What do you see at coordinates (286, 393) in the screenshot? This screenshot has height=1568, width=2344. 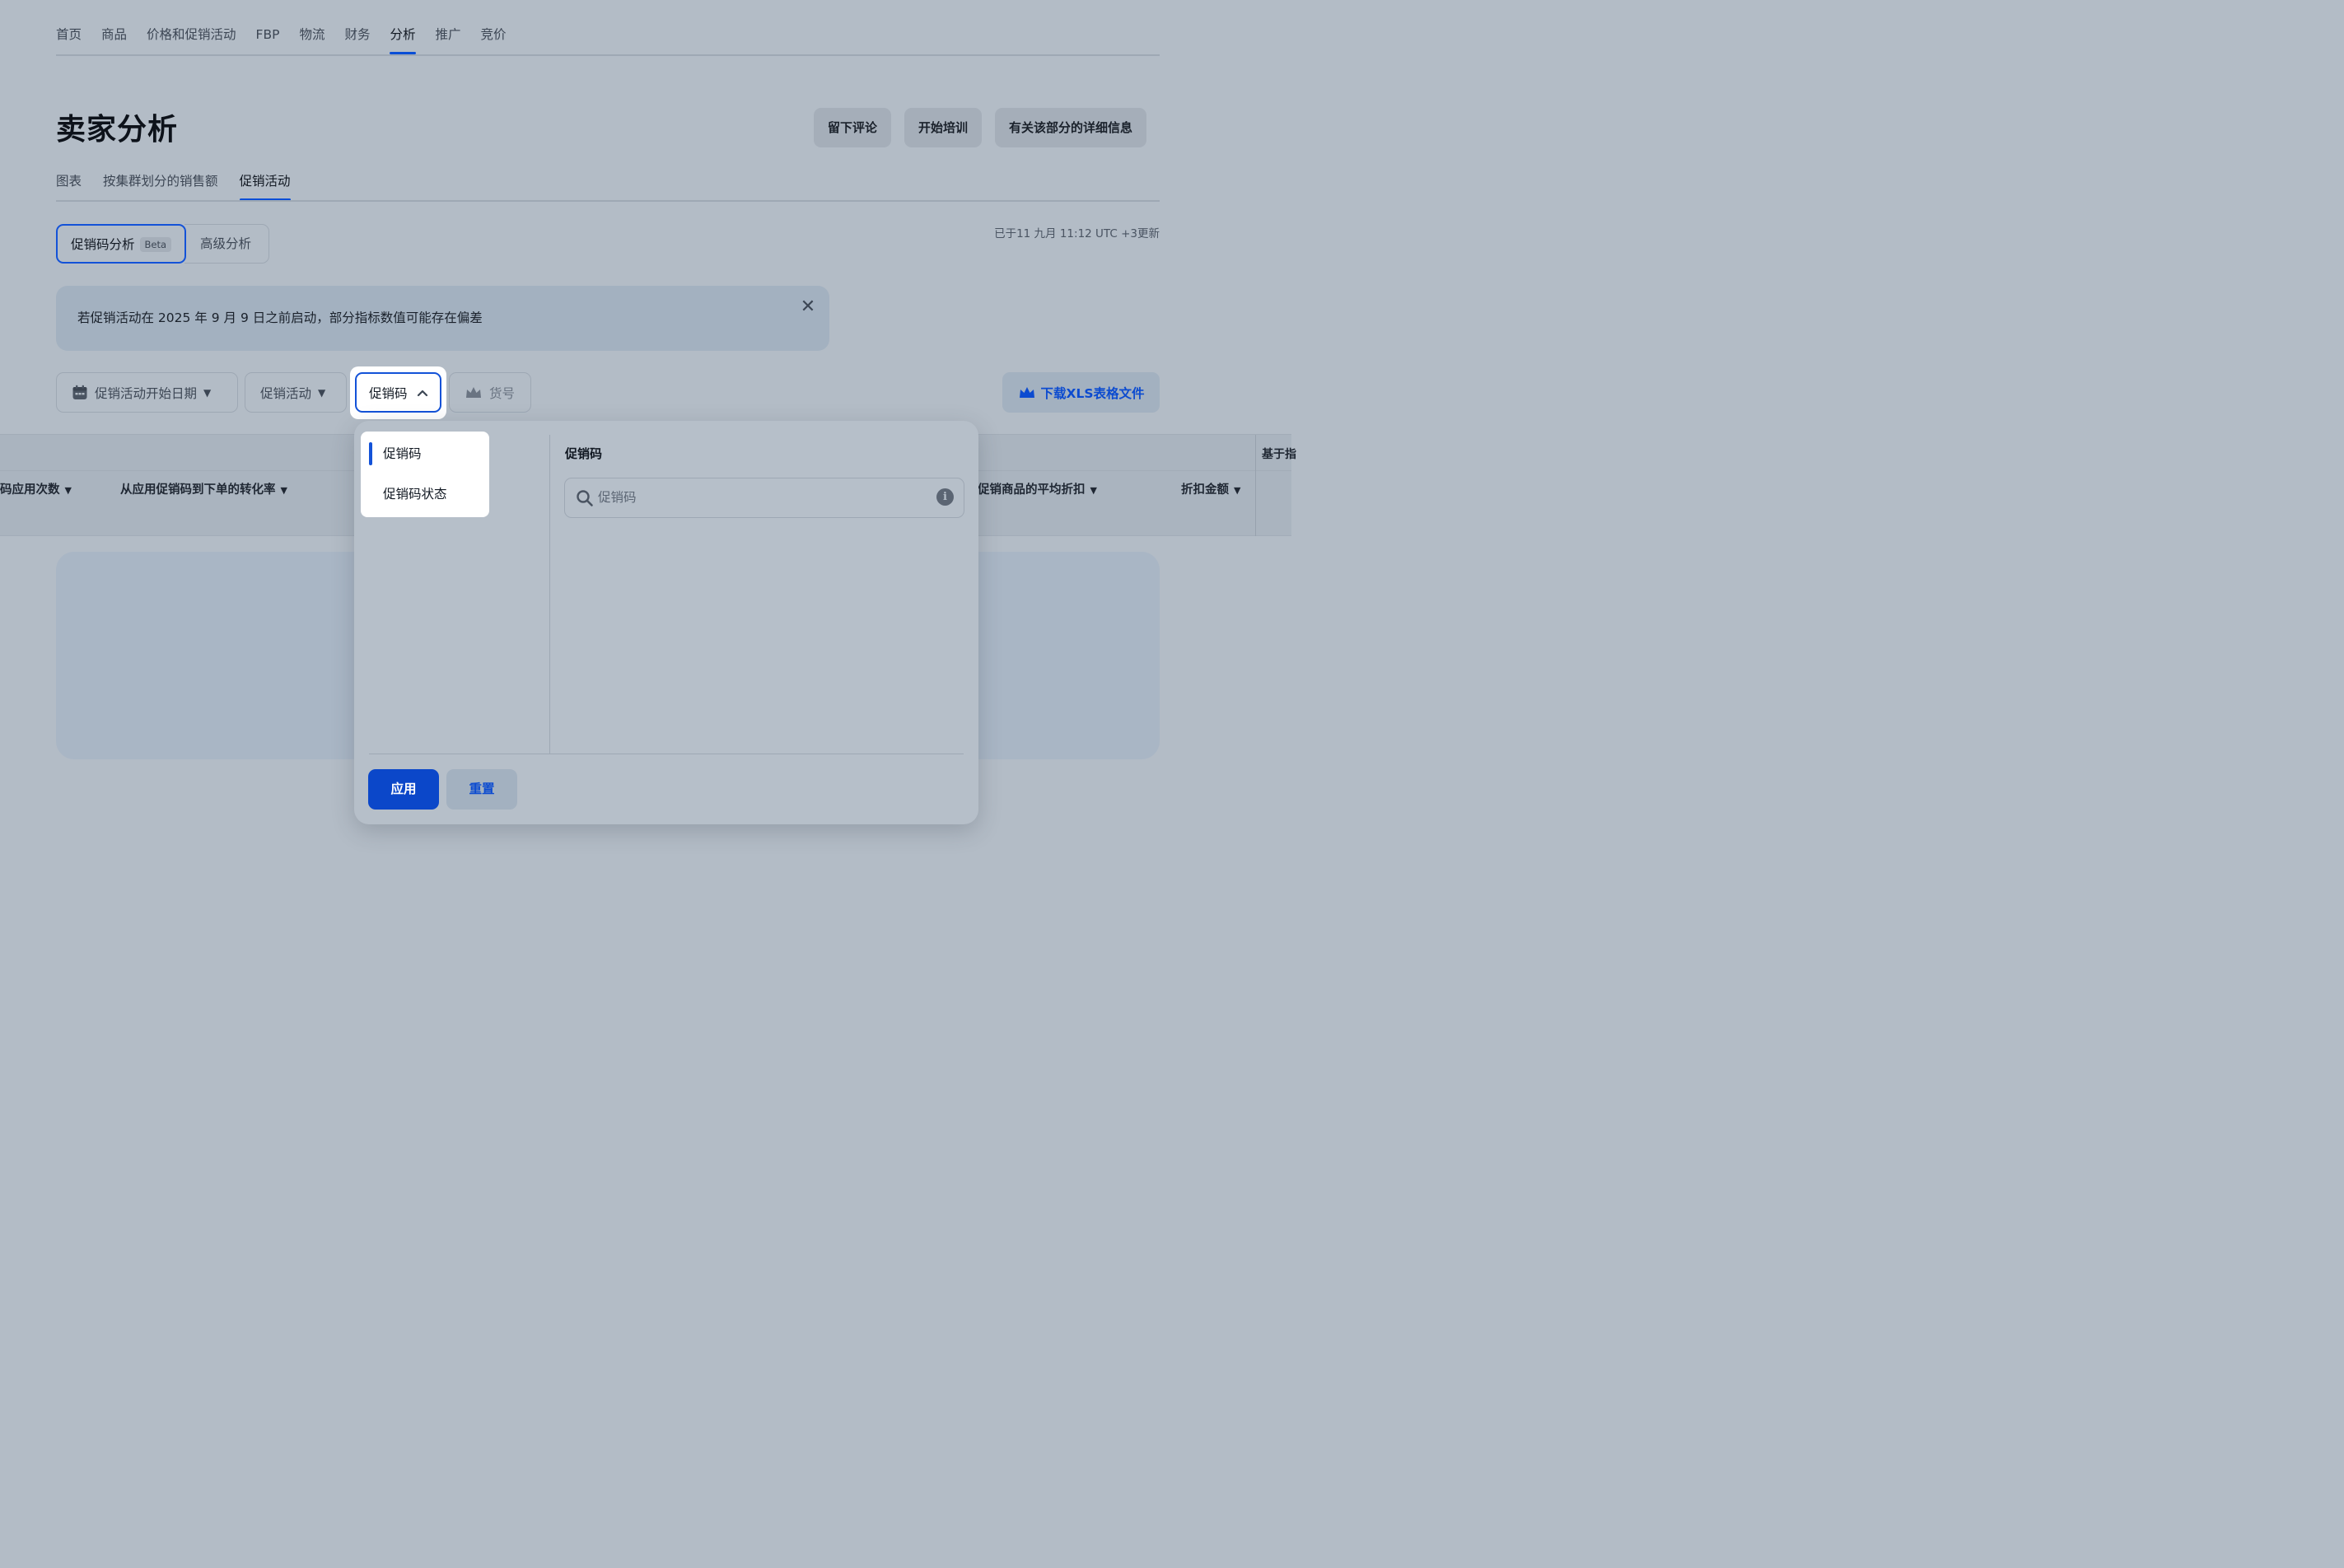 I see `campaign-filter-label: 促销活动` at bounding box center [286, 393].